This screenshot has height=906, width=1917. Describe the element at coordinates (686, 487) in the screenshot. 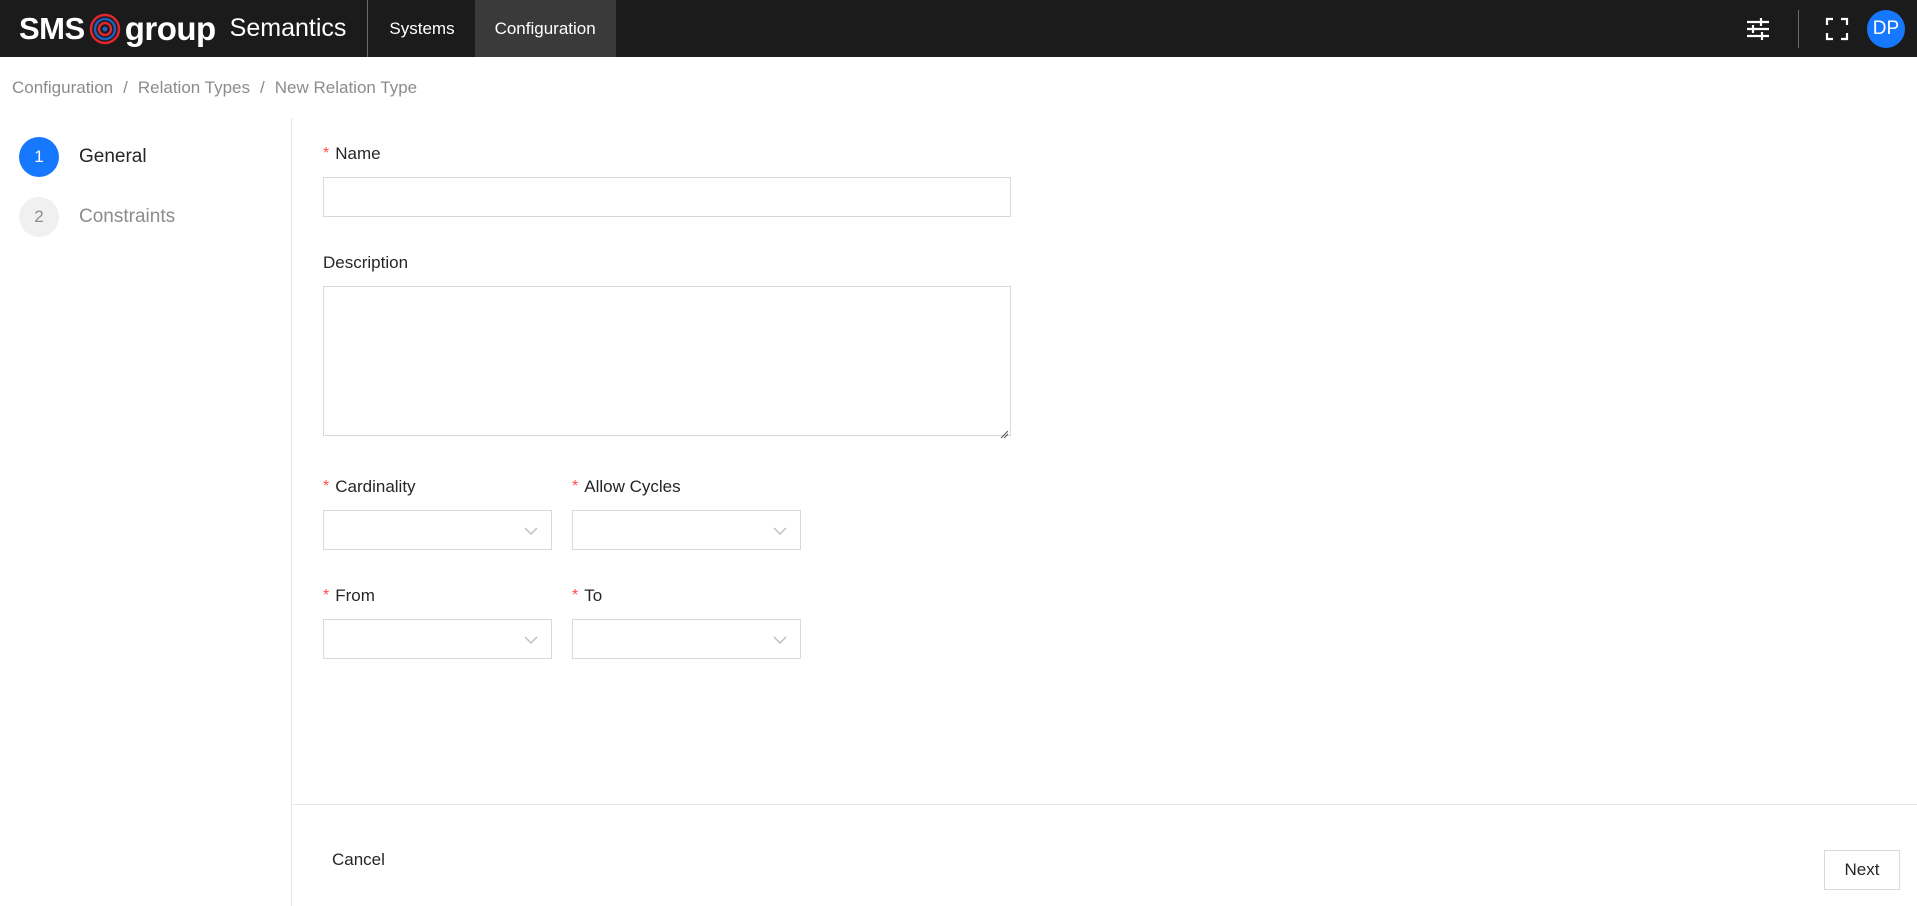

I see `allow-cycles-label: * Allow Cycles` at that location.